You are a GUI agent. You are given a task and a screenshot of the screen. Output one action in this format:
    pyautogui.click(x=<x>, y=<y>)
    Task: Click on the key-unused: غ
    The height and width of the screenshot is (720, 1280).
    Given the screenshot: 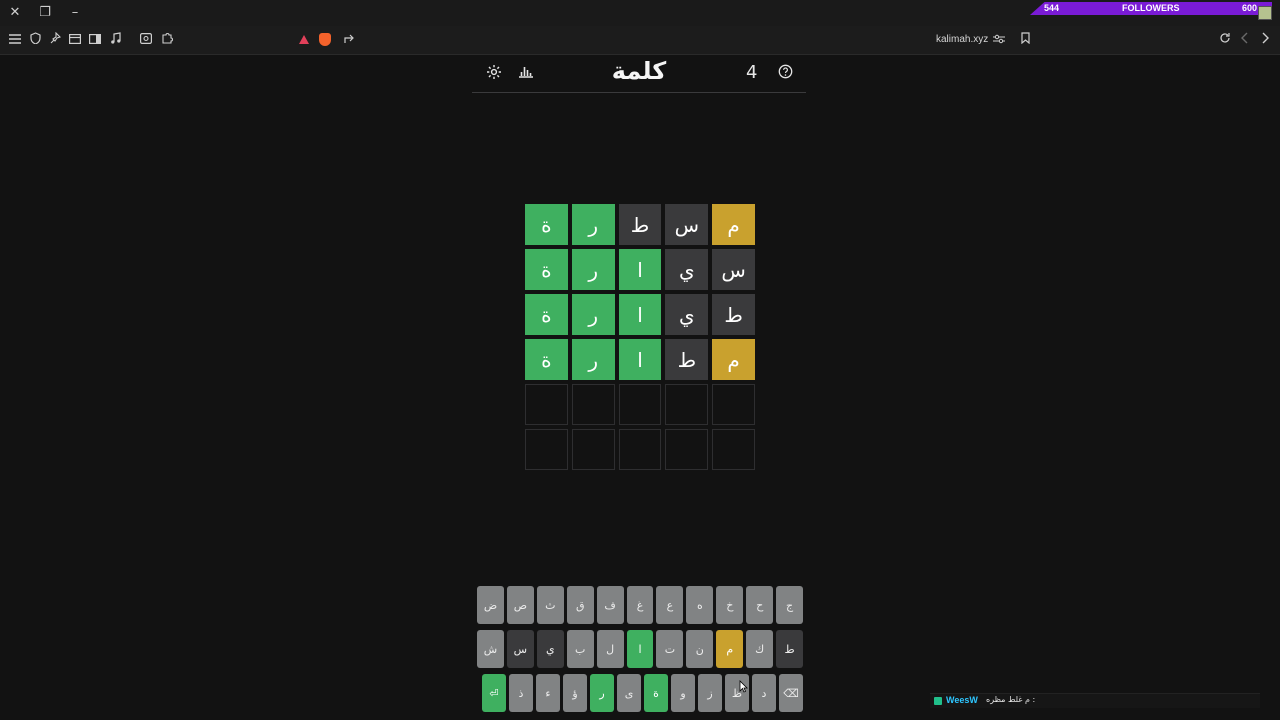 What is the action you would take?
    pyautogui.click(x=640, y=605)
    